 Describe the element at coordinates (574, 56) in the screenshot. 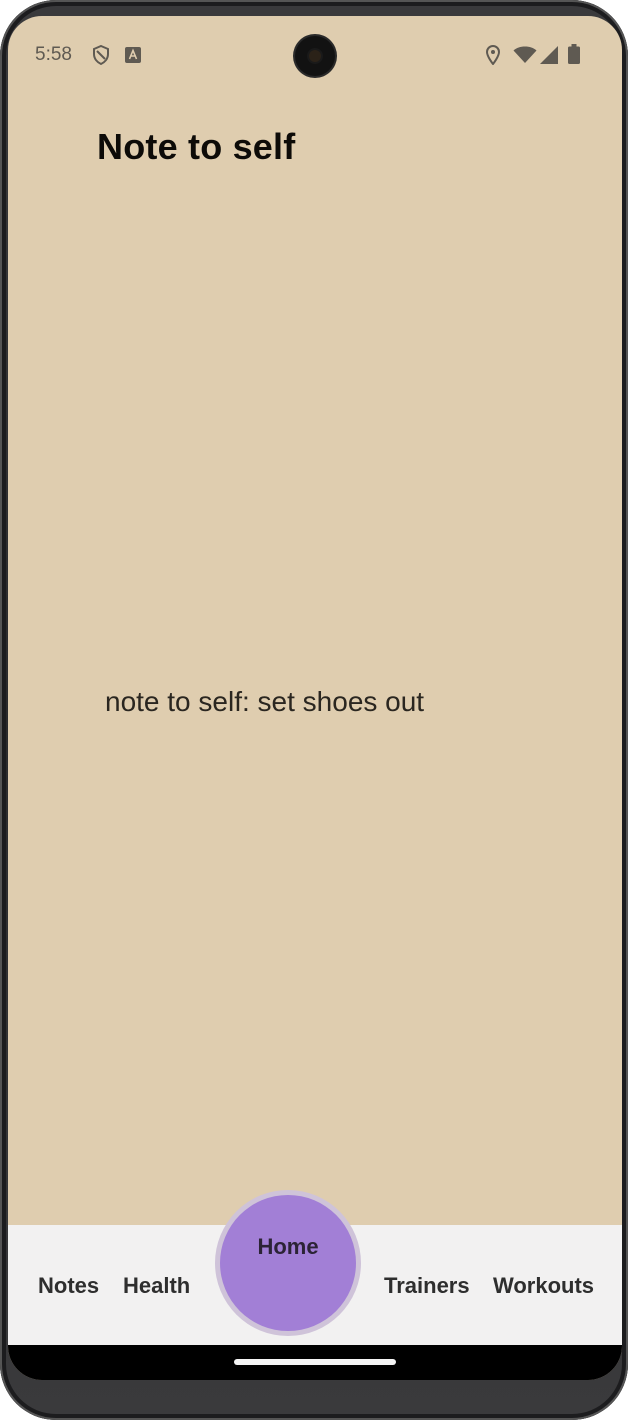

I see `battery-icon` at that location.